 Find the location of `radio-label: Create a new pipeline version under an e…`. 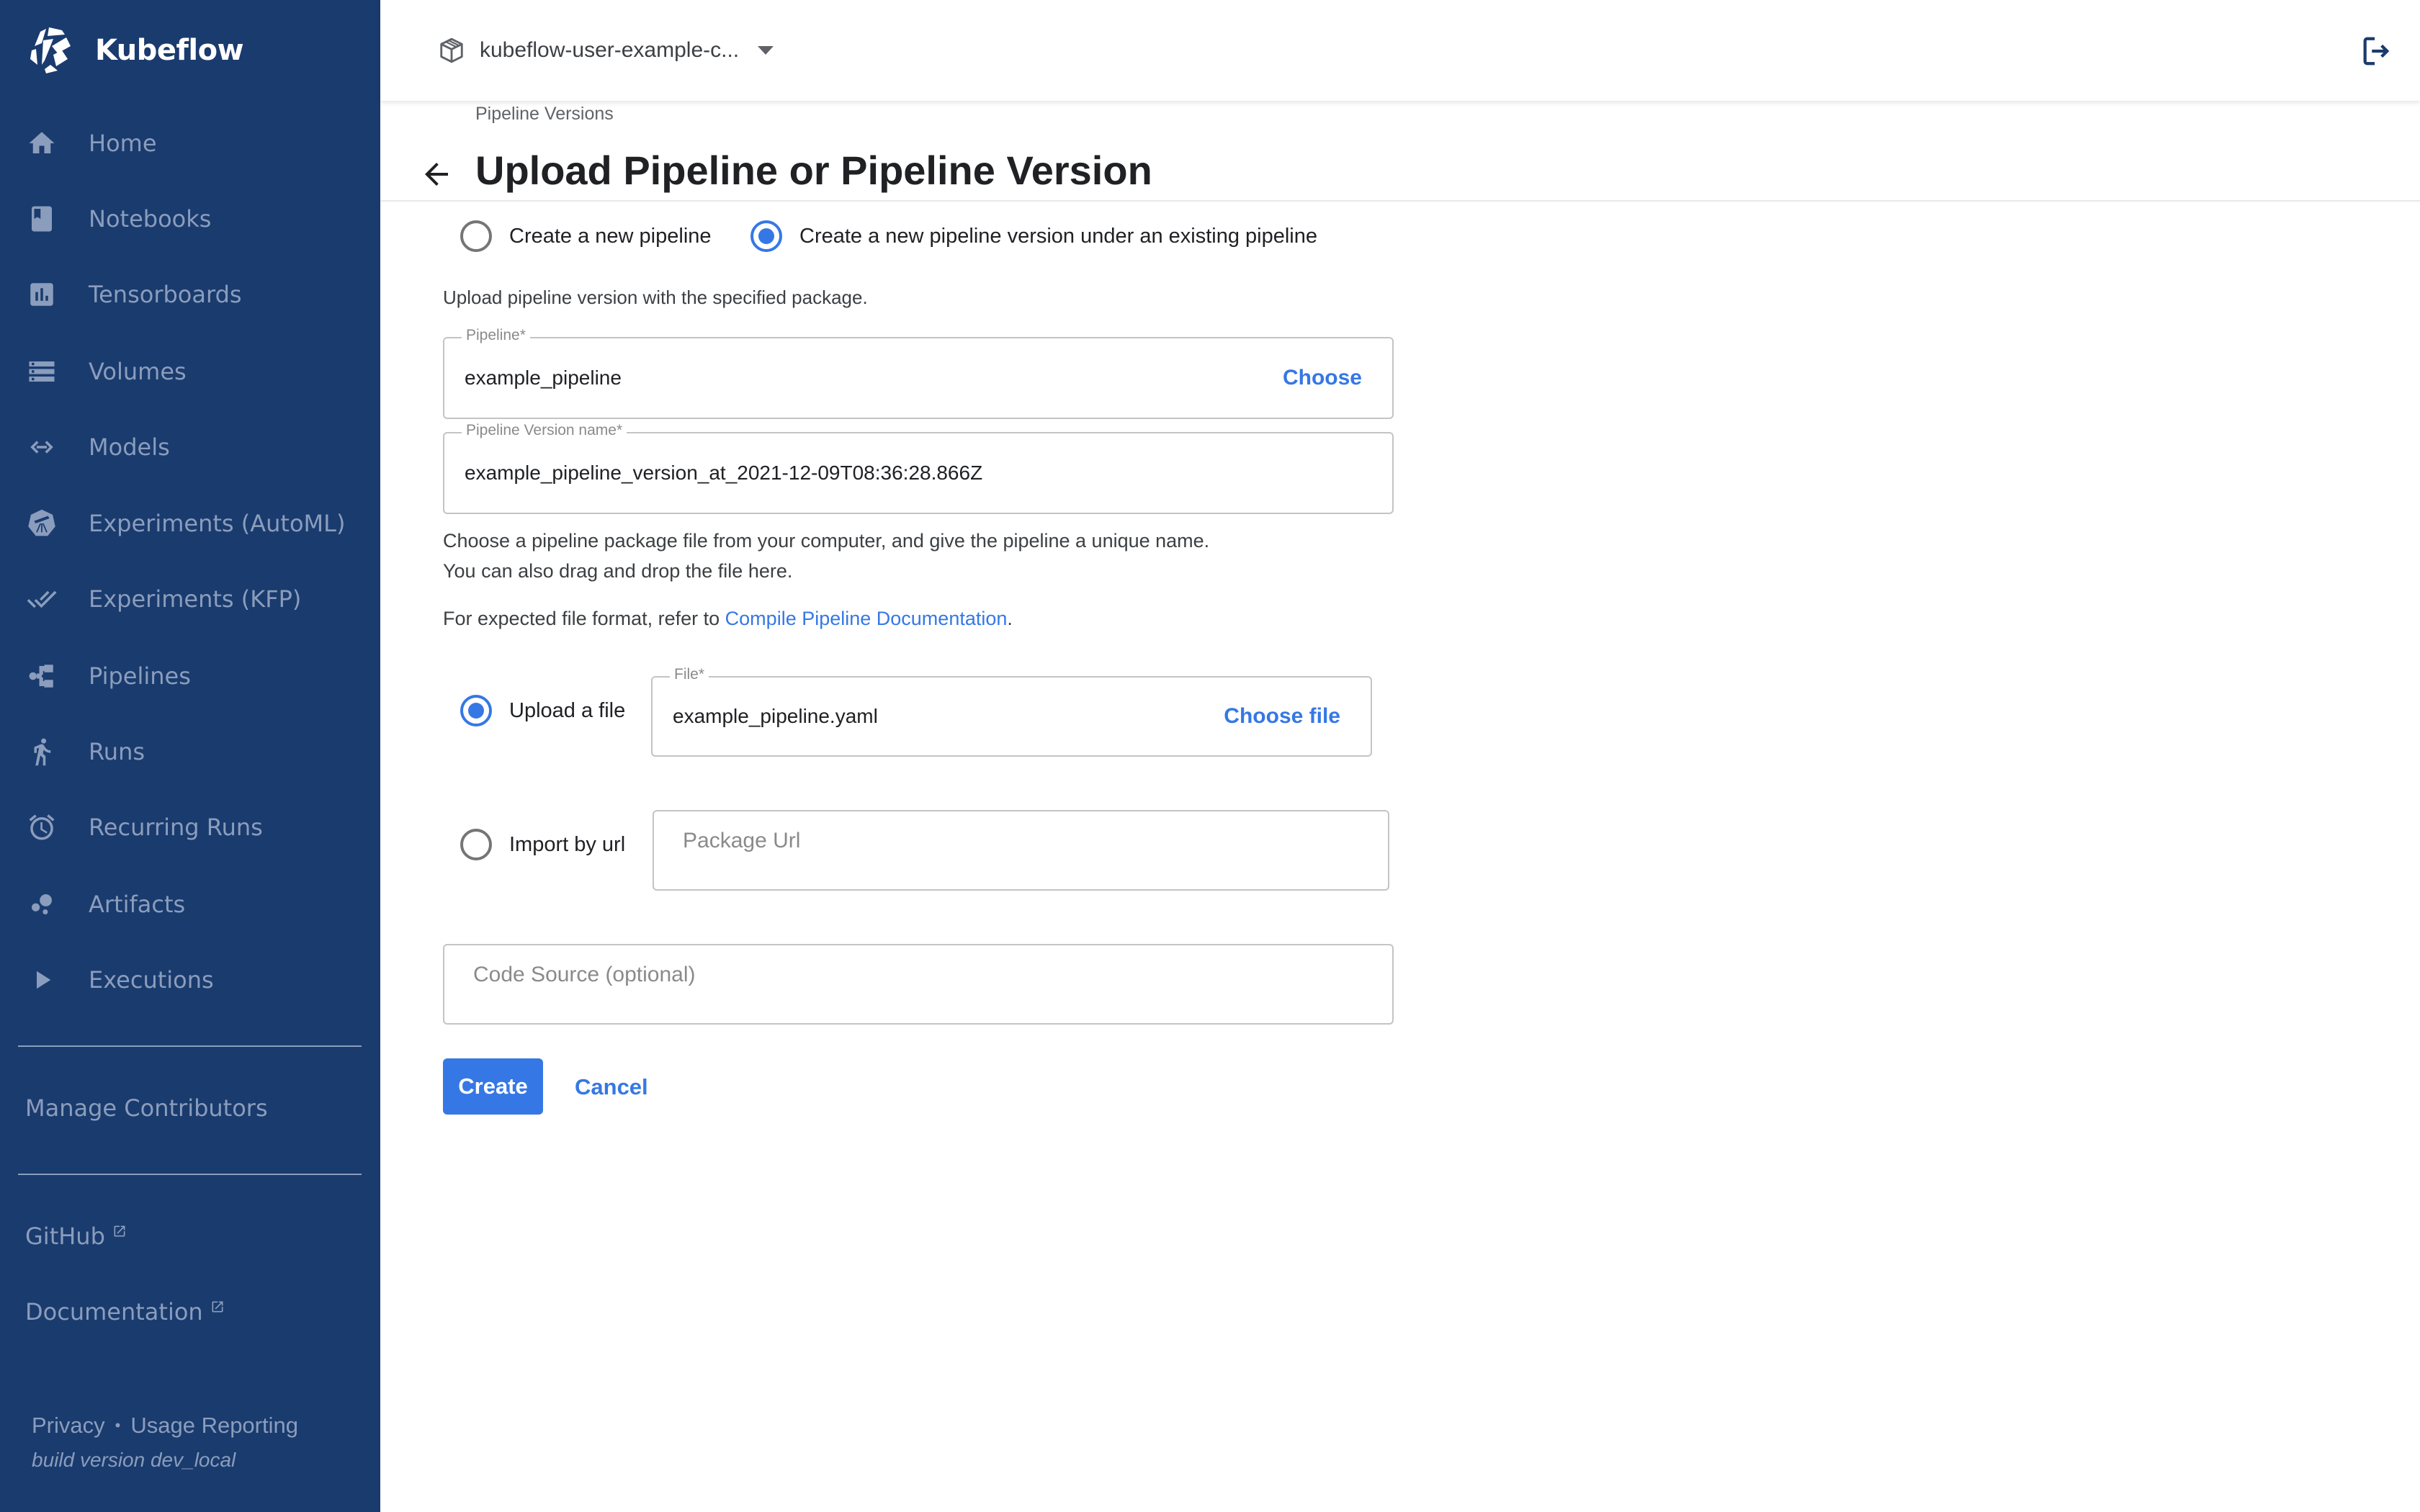

radio-label: Create a new pipeline version under an e… is located at coordinates (1058, 236).